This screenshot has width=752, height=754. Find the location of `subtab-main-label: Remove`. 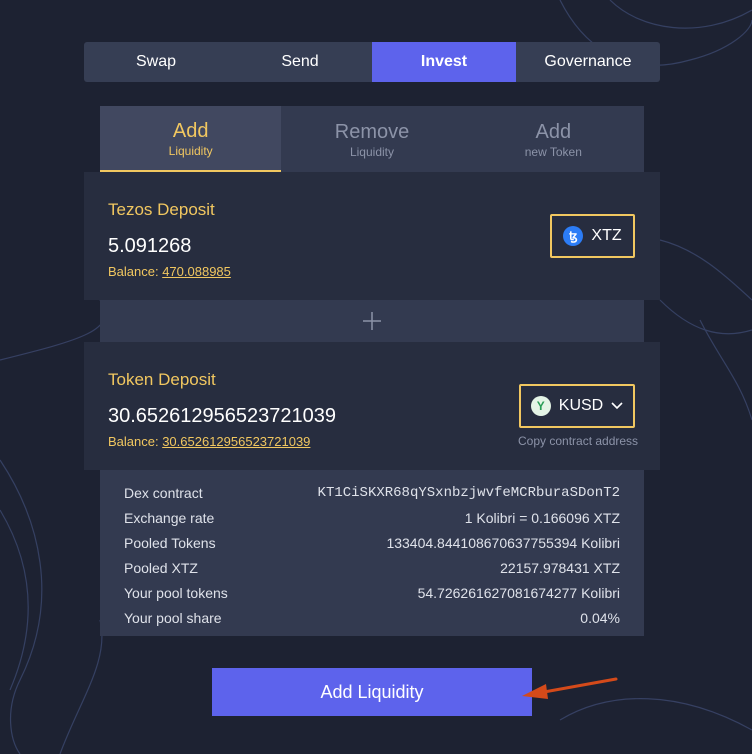

subtab-main-label: Remove is located at coordinates (372, 131).